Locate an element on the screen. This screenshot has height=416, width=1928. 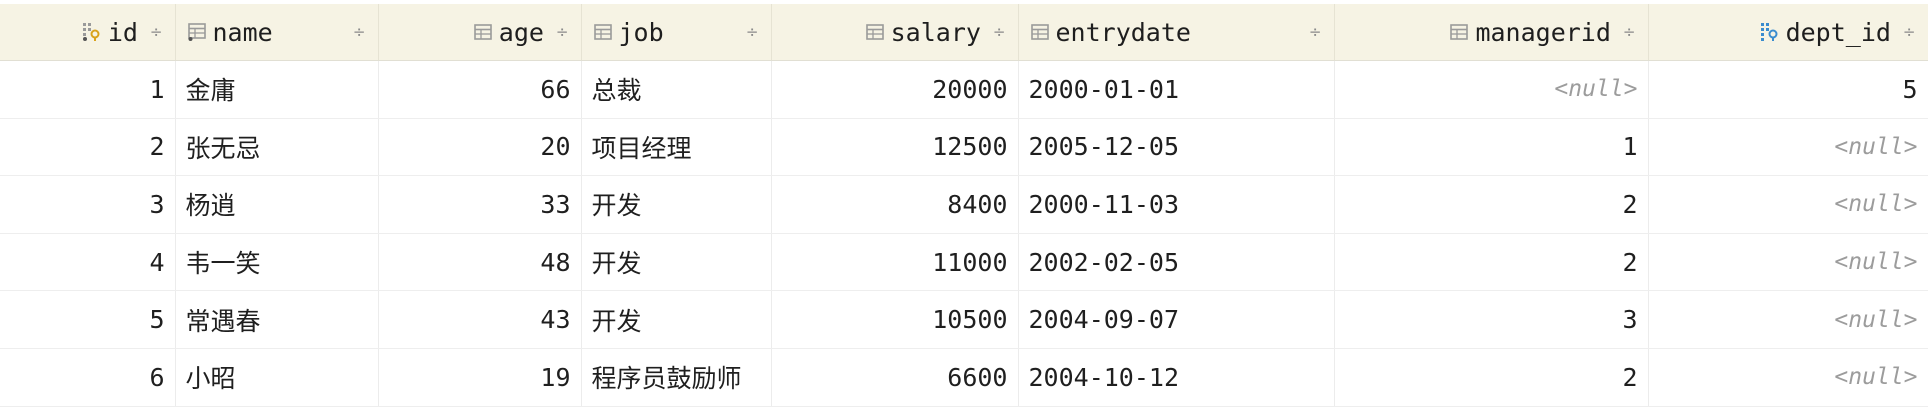
foreign-key-column-icon is located at coordinates (1769, 32).